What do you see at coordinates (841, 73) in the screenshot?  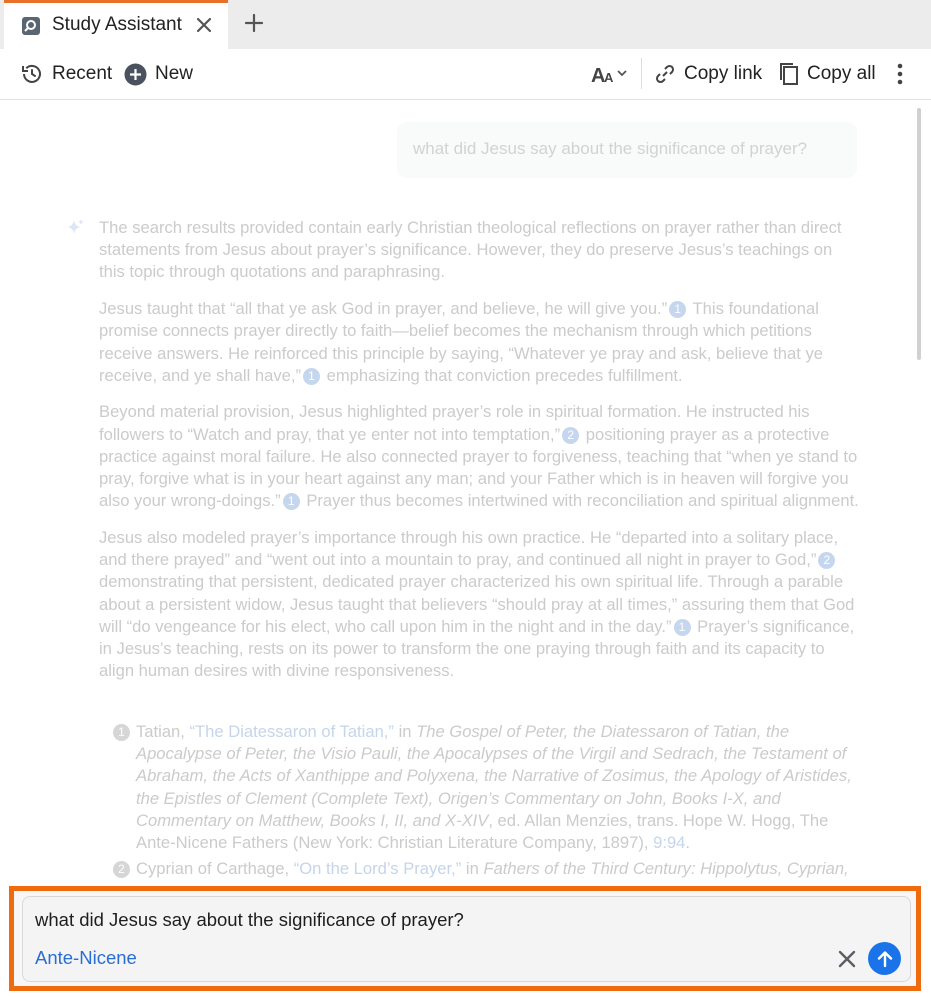 I see `copy-all-label: Copy all` at bounding box center [841, 73].